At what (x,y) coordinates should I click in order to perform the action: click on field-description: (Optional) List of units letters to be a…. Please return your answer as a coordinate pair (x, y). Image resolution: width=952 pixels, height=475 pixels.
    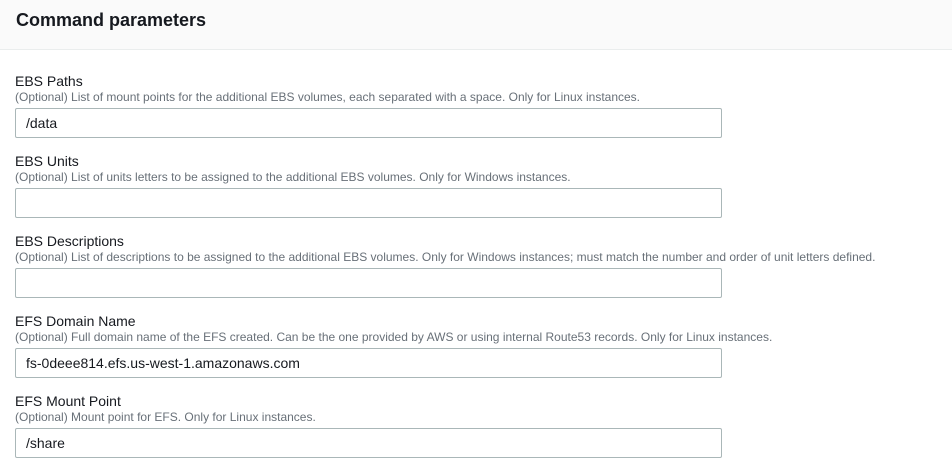
    Looking at the image, I should click on (293, 177).